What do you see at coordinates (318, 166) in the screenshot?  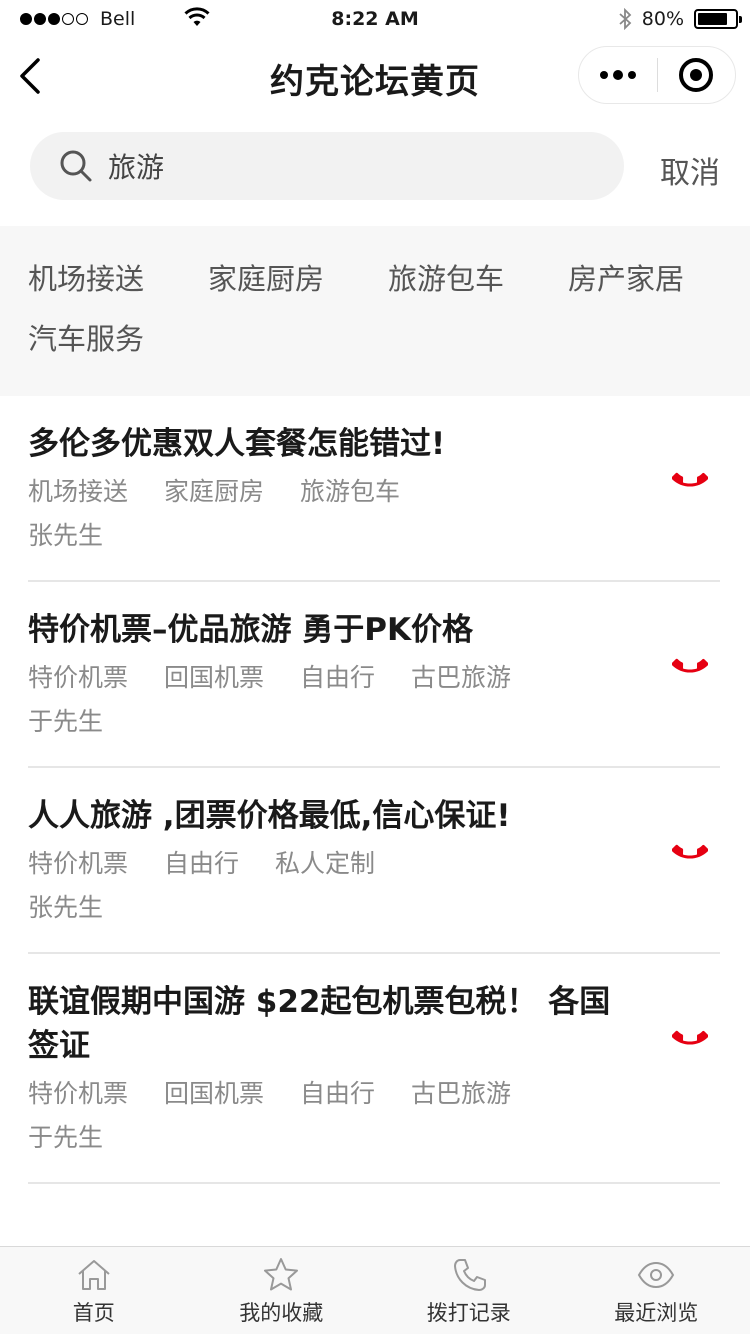 I see `search-input` at bounding box center [318, 166].